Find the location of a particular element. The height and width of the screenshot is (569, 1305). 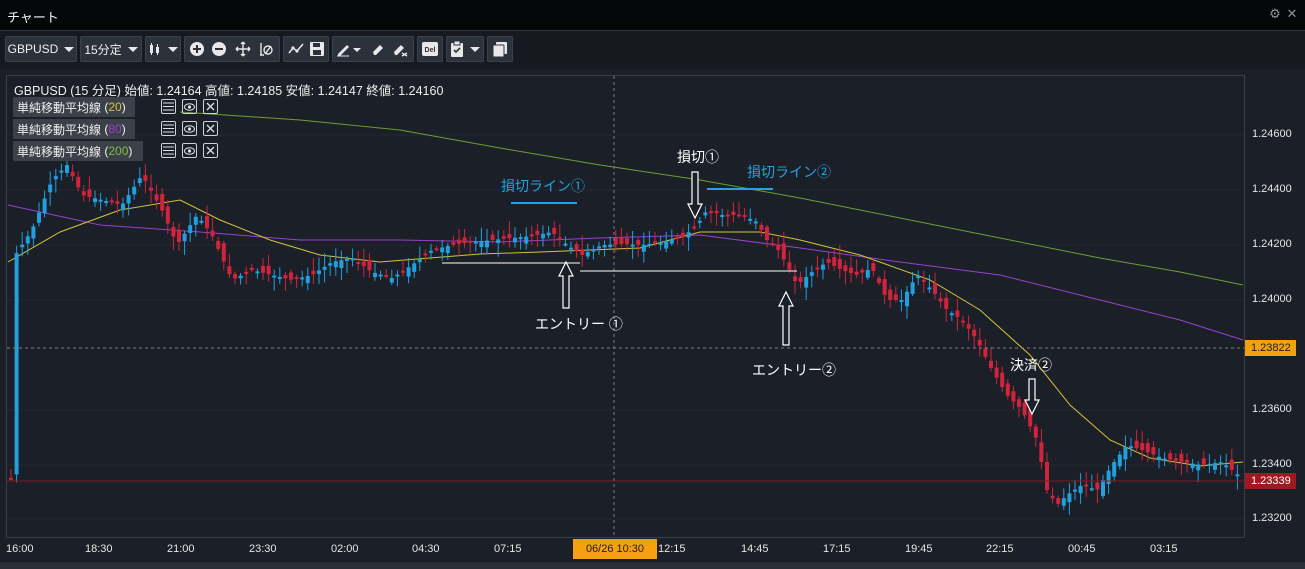

price-tick: 1.24000 is located at coordinates (1272, 299).